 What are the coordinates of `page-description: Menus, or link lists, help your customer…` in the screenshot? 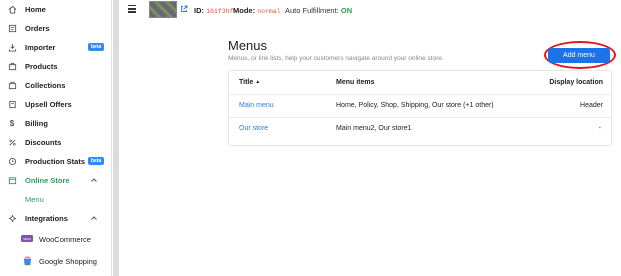 It's located at (336, 58).